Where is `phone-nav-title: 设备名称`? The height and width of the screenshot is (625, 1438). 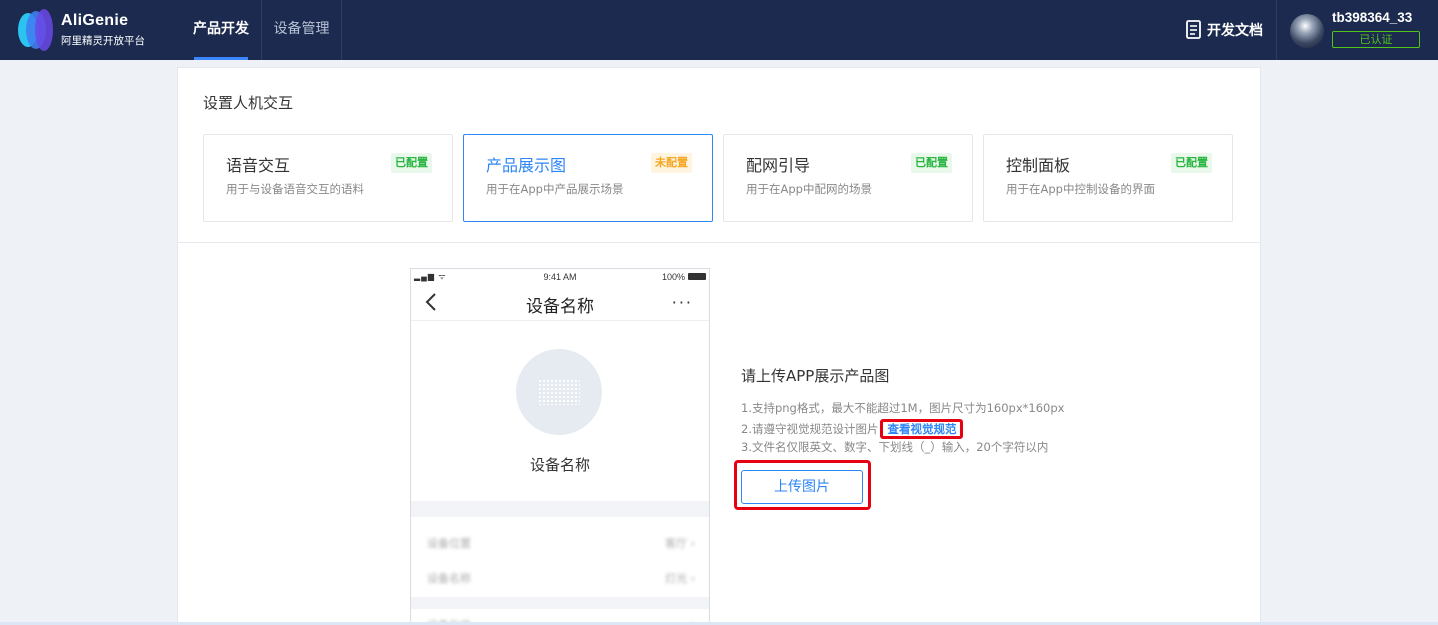 phone-nav-title: 设备名称 is located at coordinates (560, 307).